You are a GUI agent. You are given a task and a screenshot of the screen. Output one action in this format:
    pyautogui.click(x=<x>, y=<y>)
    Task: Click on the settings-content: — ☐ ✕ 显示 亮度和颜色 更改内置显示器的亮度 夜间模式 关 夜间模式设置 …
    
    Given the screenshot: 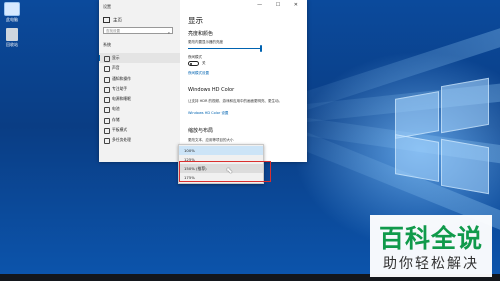 What is the action you would take?
    pyautogui.click(x=243, y=81)
    